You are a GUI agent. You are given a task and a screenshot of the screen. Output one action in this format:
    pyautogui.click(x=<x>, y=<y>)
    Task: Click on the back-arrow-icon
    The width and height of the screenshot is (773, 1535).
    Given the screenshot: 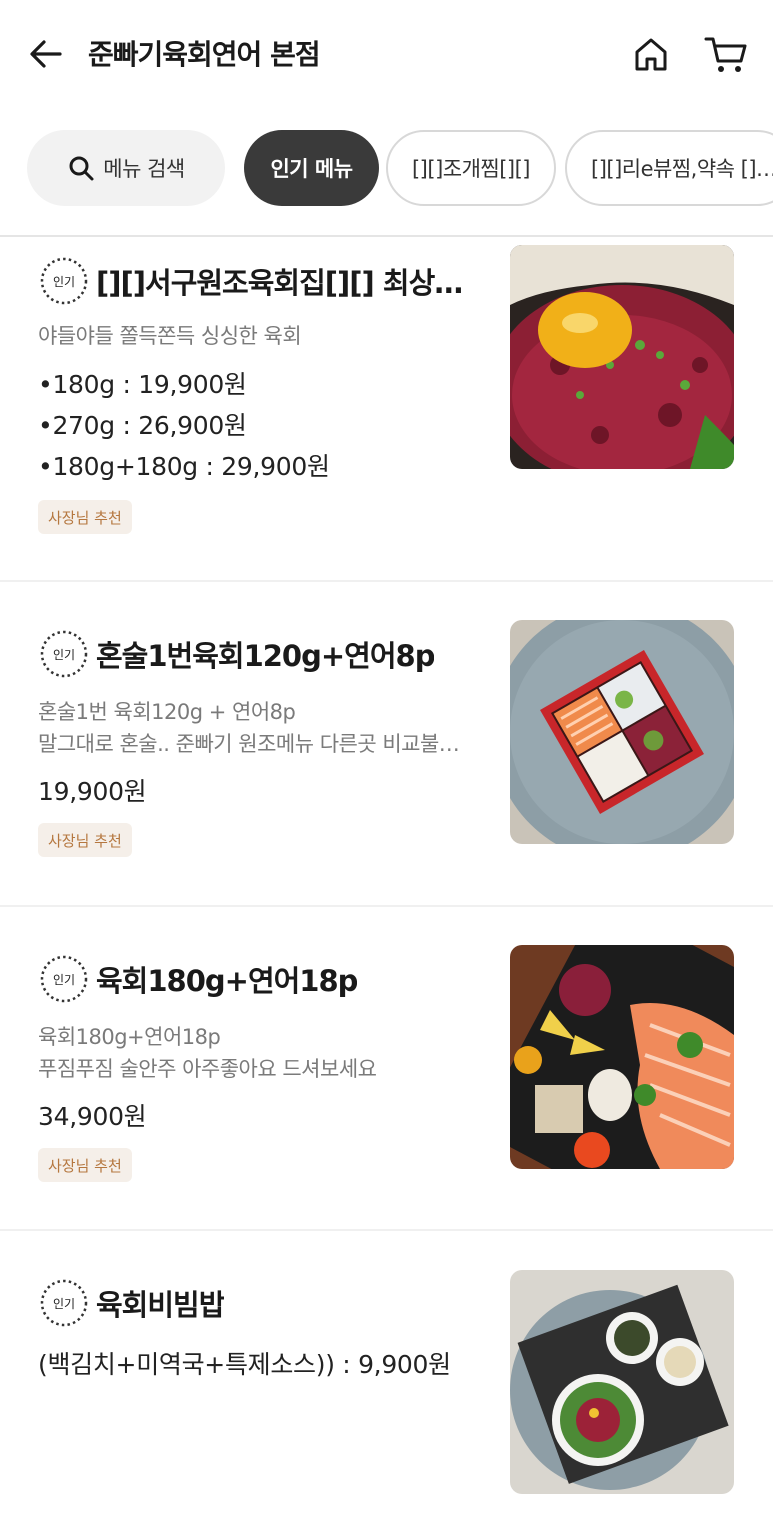 What is the action you would take?
    pyautogui.click(x=46, y=54)
    